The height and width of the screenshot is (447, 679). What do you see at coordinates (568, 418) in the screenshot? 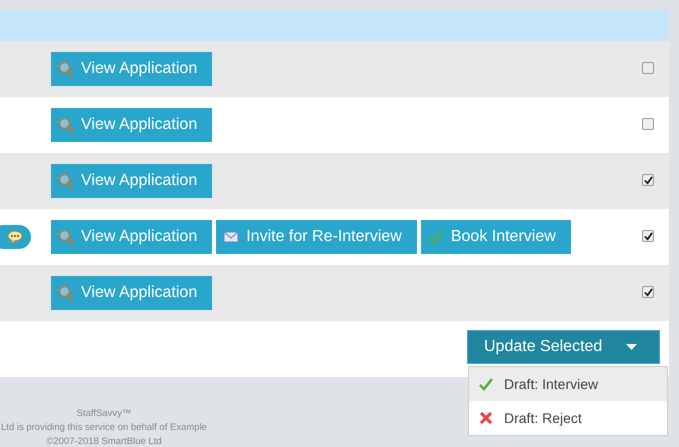
I see `menu-item: Draft: Reject` at bounding box center [568, 418].